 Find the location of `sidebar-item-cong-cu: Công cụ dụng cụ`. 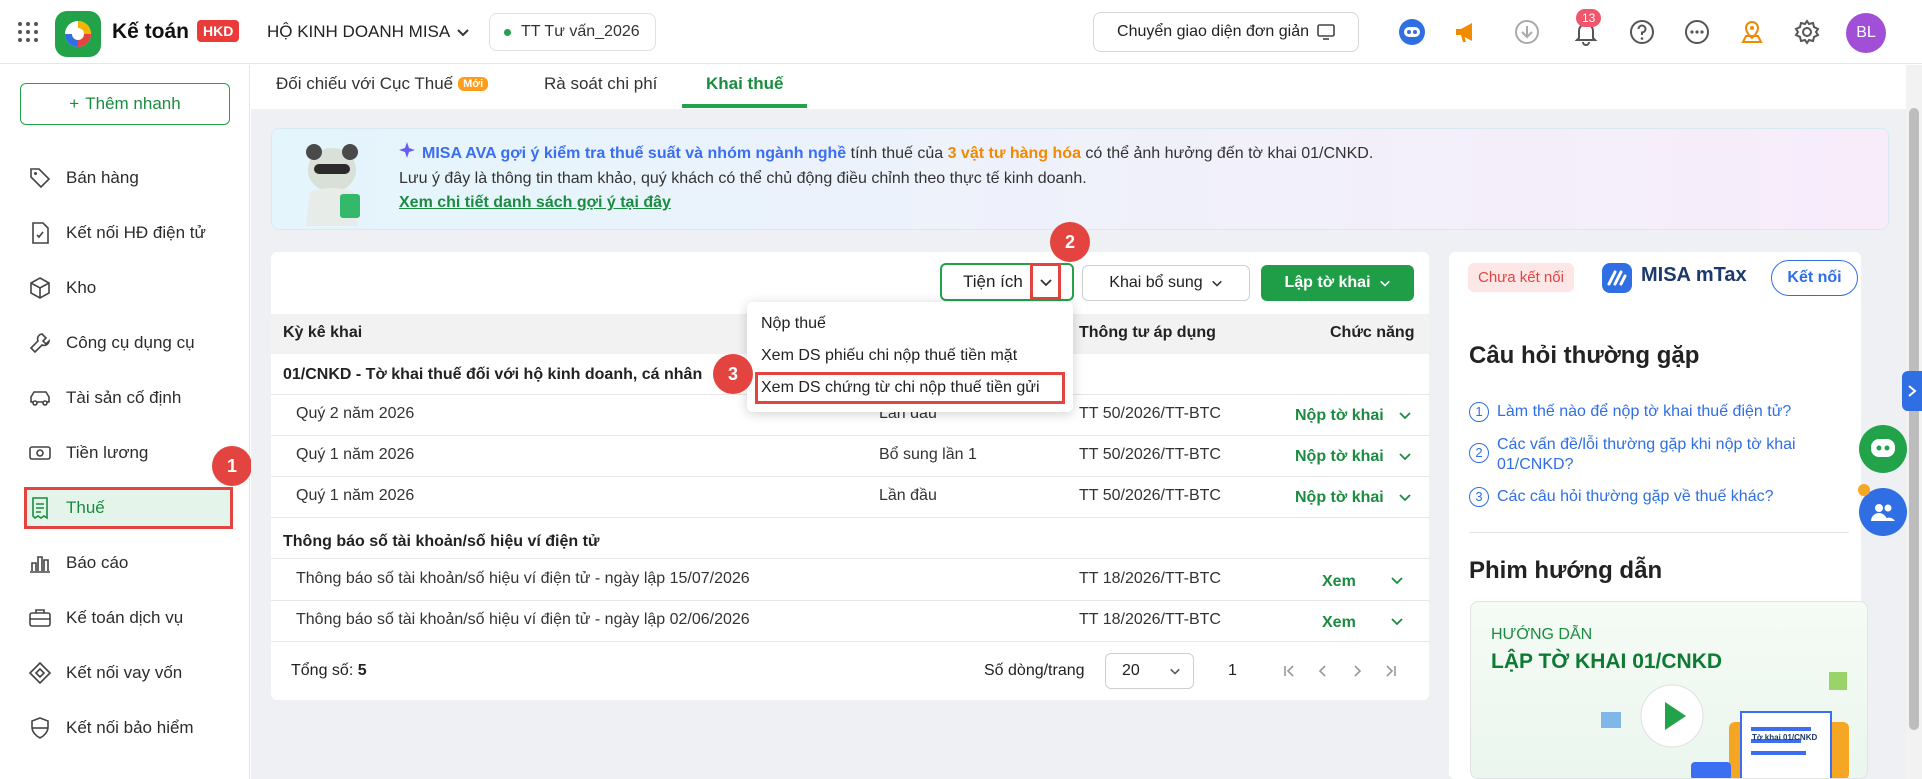

sidebar-item-cong-cu: Công cụ dụng cụ is located at coordinates (111, 343).